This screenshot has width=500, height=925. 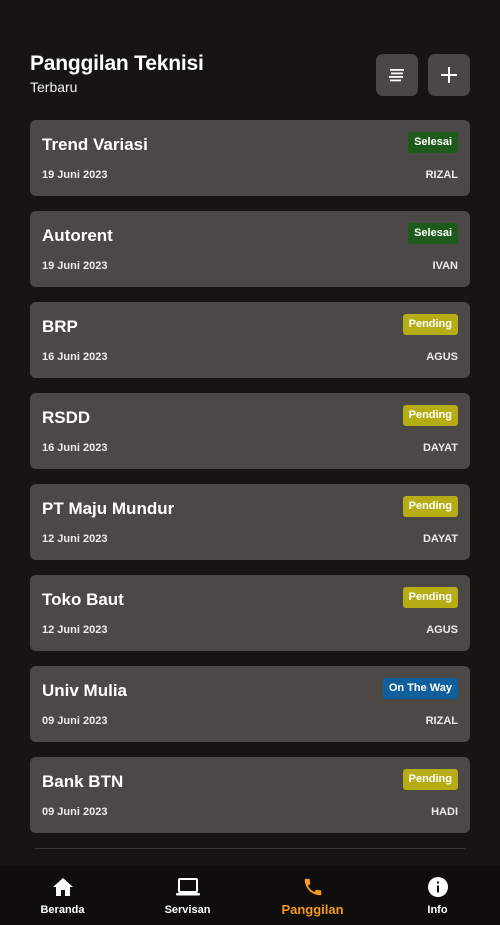 I want to click on call-card: Univ Mulia On The Way 09 Juni 2023 RIZAL, so click(x=250, y=704).